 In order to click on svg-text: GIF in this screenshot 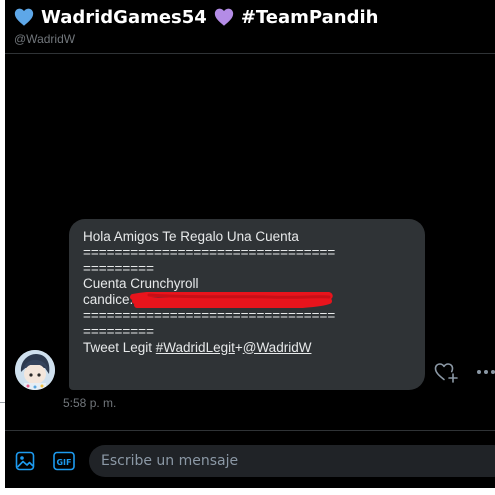, I will do `click(63, 462)`.